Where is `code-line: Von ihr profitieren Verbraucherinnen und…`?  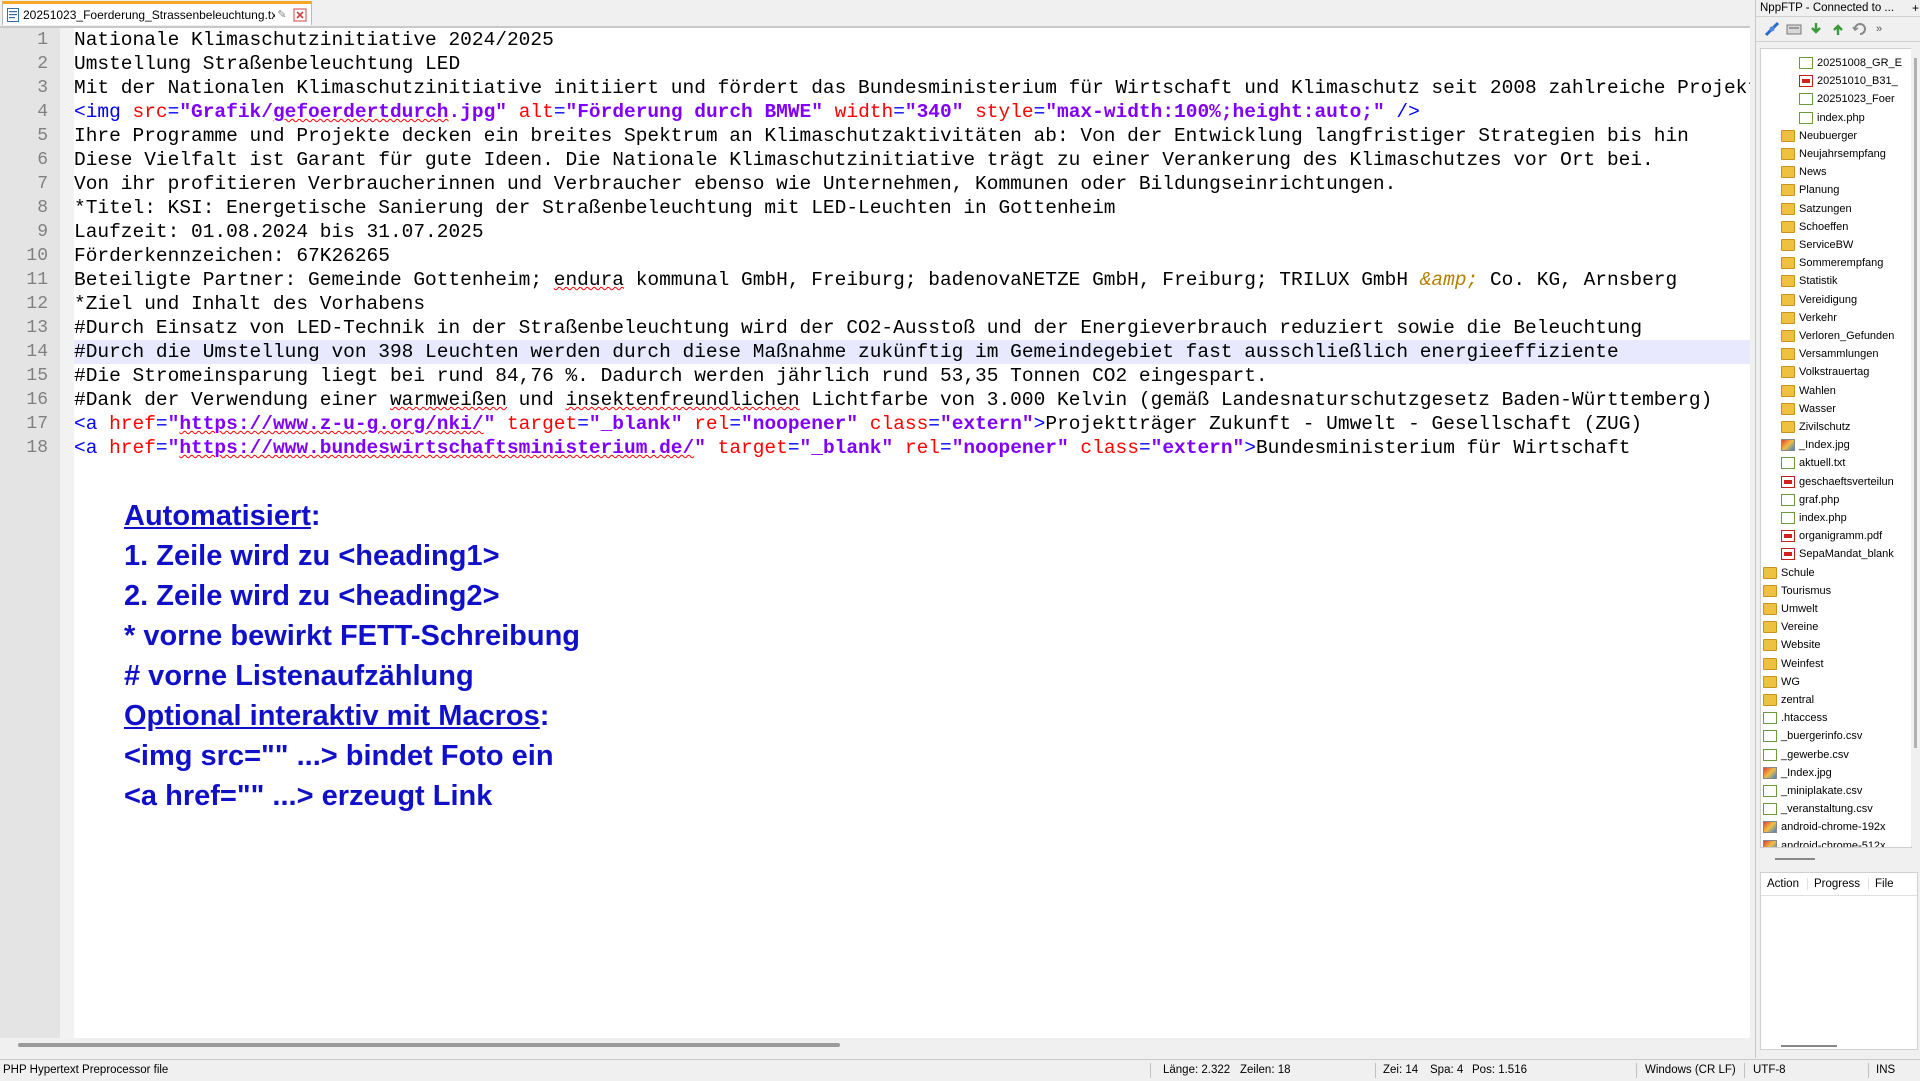
code-line: Von ihr profitieren Verbraucherinnen und… is located at coordinates (912, 184).